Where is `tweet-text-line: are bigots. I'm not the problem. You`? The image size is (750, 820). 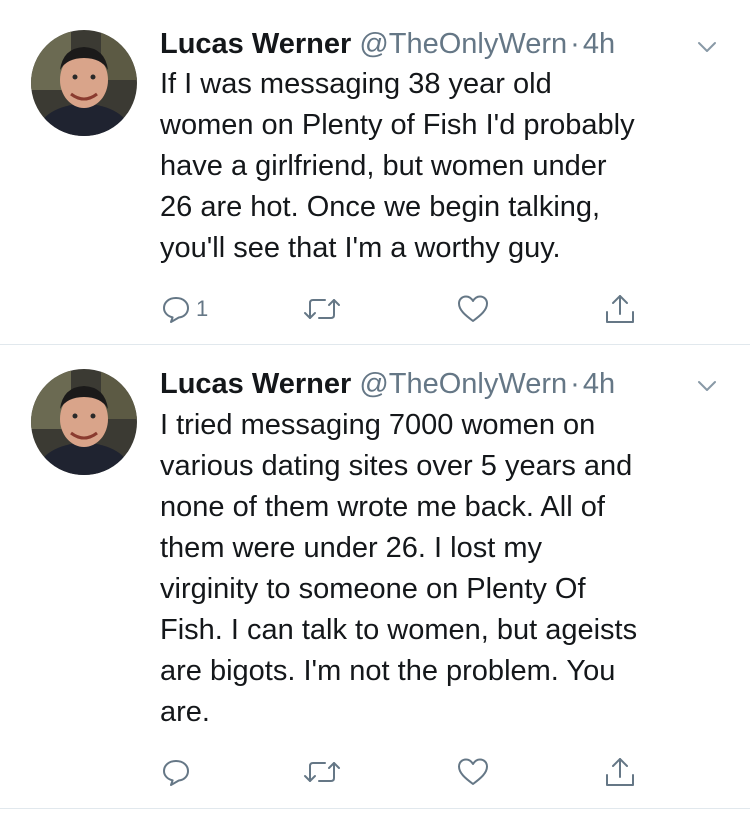
tweet-text-line: are bigots. I'm not the problem. You is located at coordinates (388, 671).